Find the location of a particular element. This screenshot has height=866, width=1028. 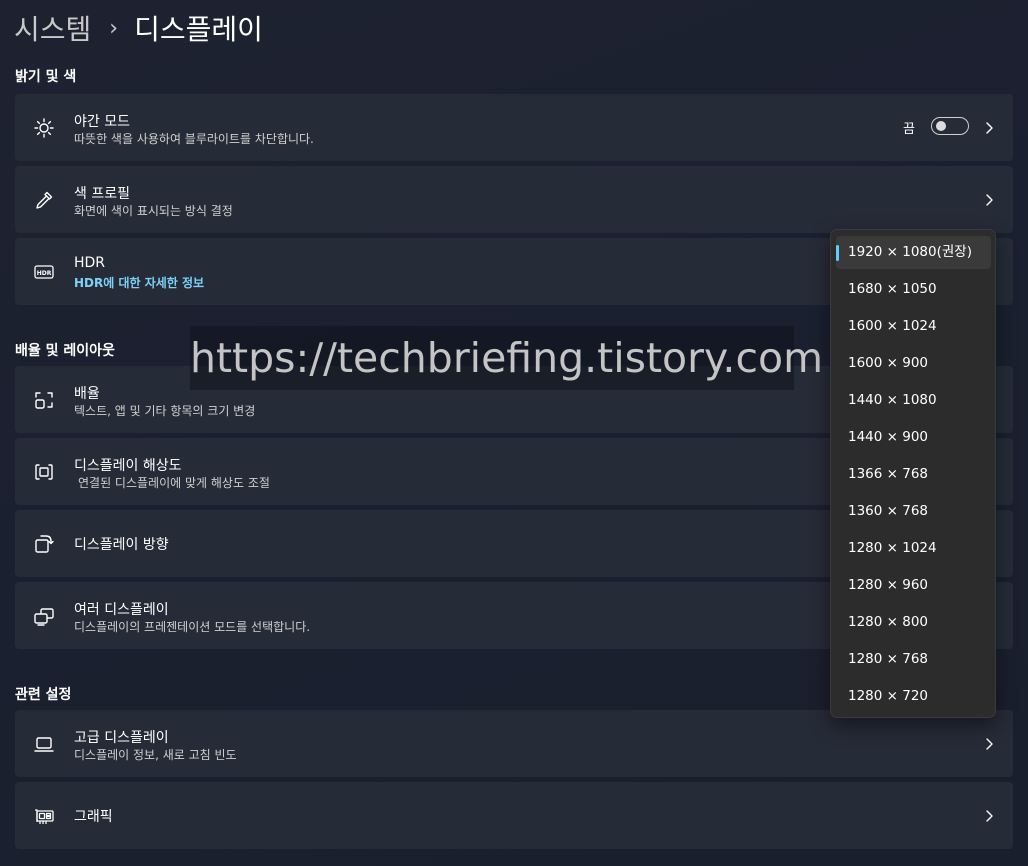

display-orientation-title: 디스플레이 방향 is located at coordinates (121, 545).